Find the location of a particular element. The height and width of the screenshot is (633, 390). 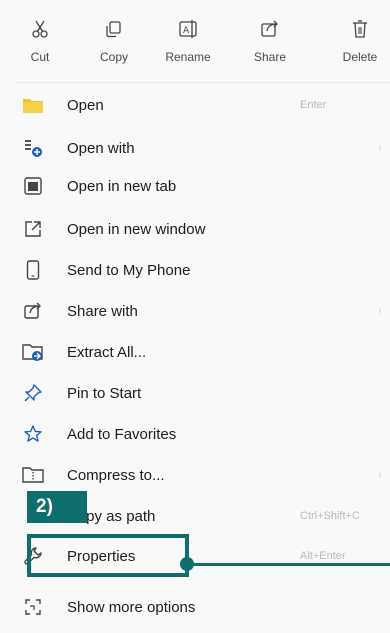

shortcut-text: Enter is located at coordinates (313, 105).